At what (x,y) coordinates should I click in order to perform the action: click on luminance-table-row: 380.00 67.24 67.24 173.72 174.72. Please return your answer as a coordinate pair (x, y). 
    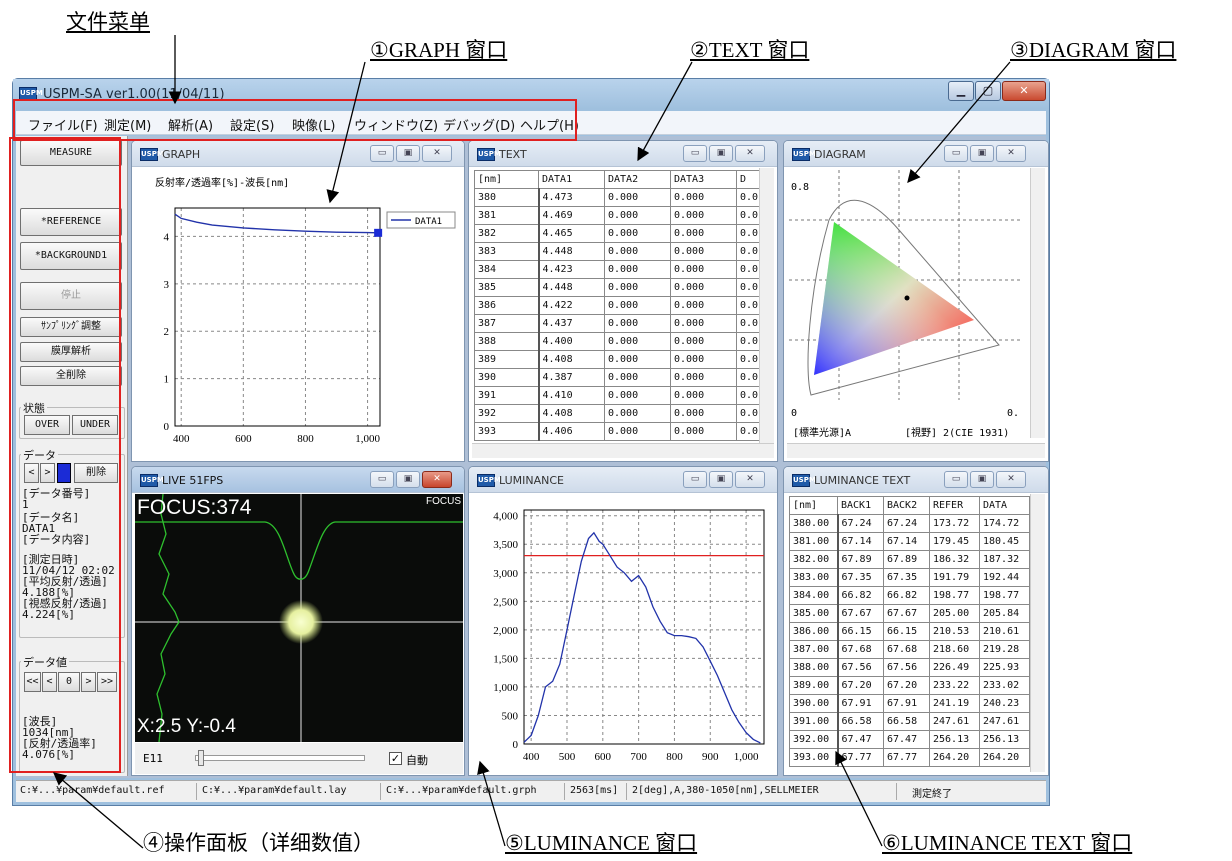
    Looking at the image, I should click on (909, 523).